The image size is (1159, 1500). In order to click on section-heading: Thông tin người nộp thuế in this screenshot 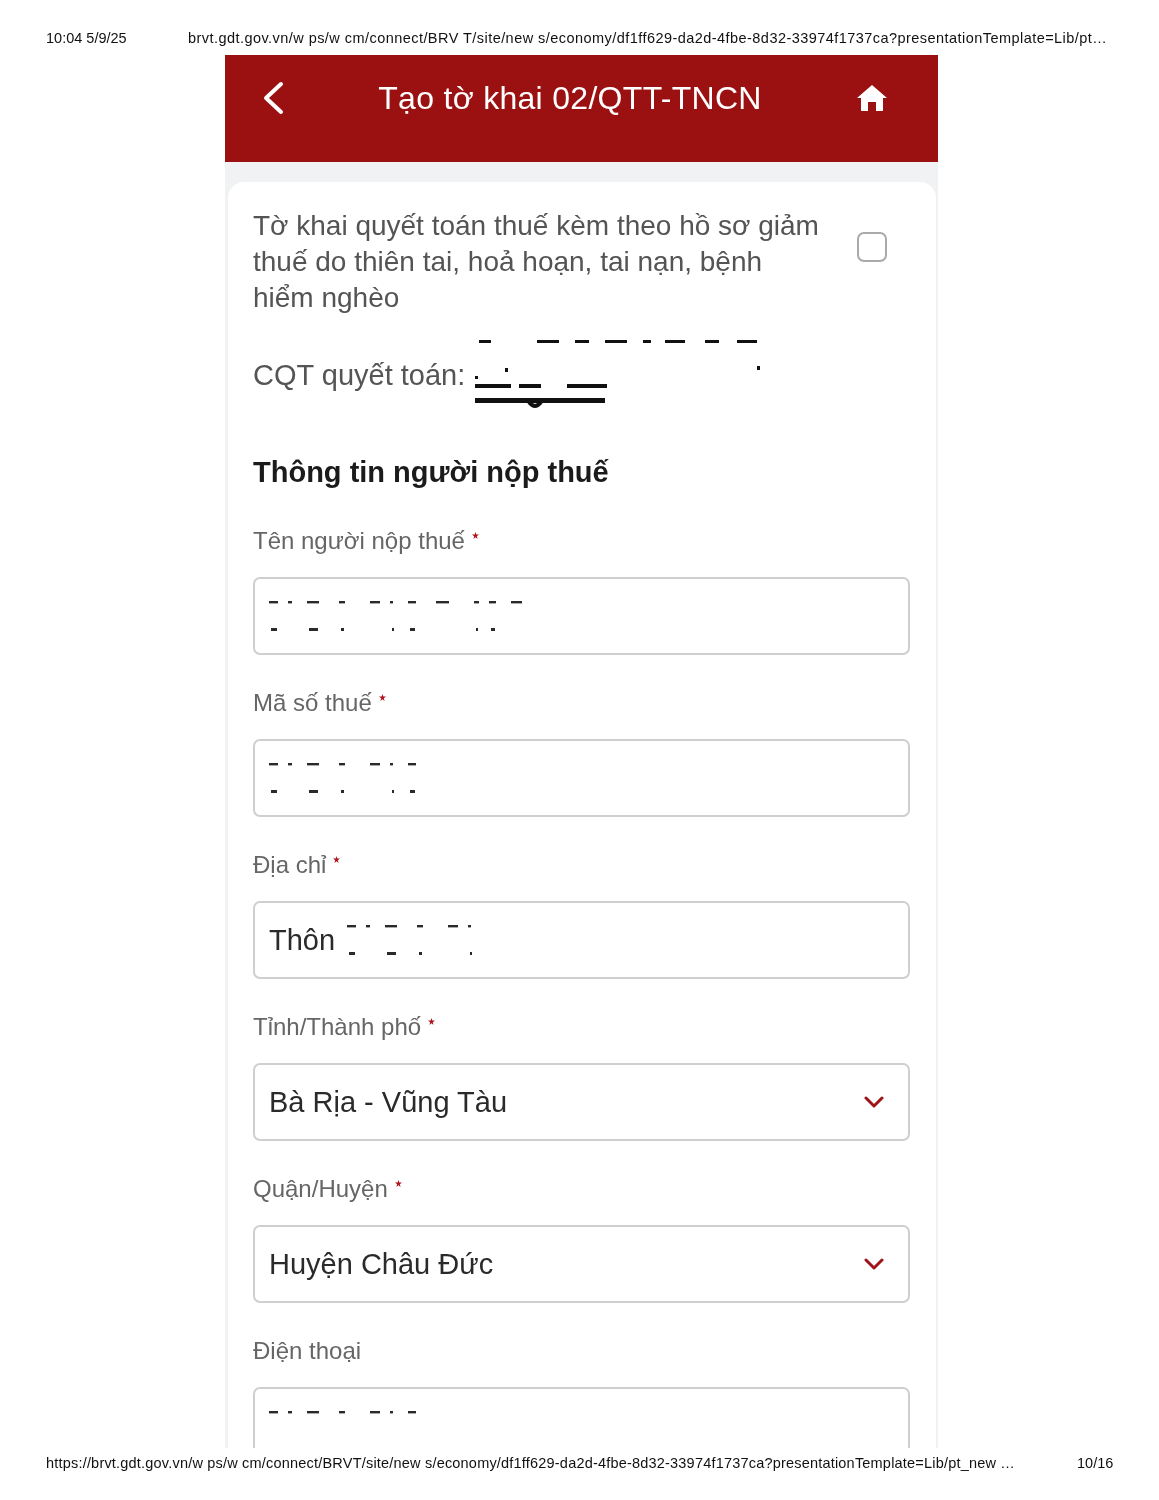, I will do `click(431, 472)`.